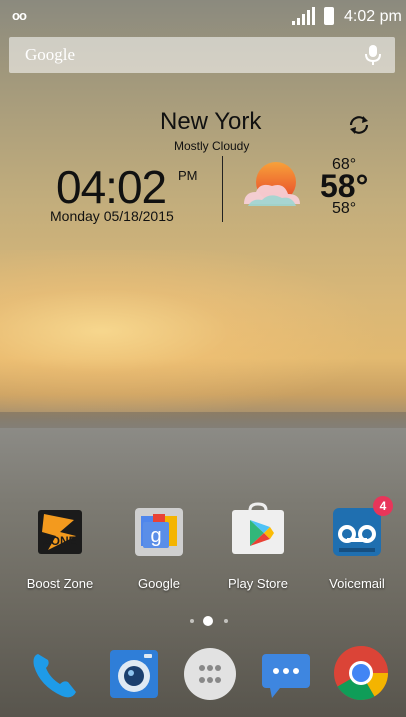 Image resolution: width=406 pixels, height=717 pixels. Describe the element at coordinates (357, 583) in the screenshot. I see `app-label: Voicemail` at that location.